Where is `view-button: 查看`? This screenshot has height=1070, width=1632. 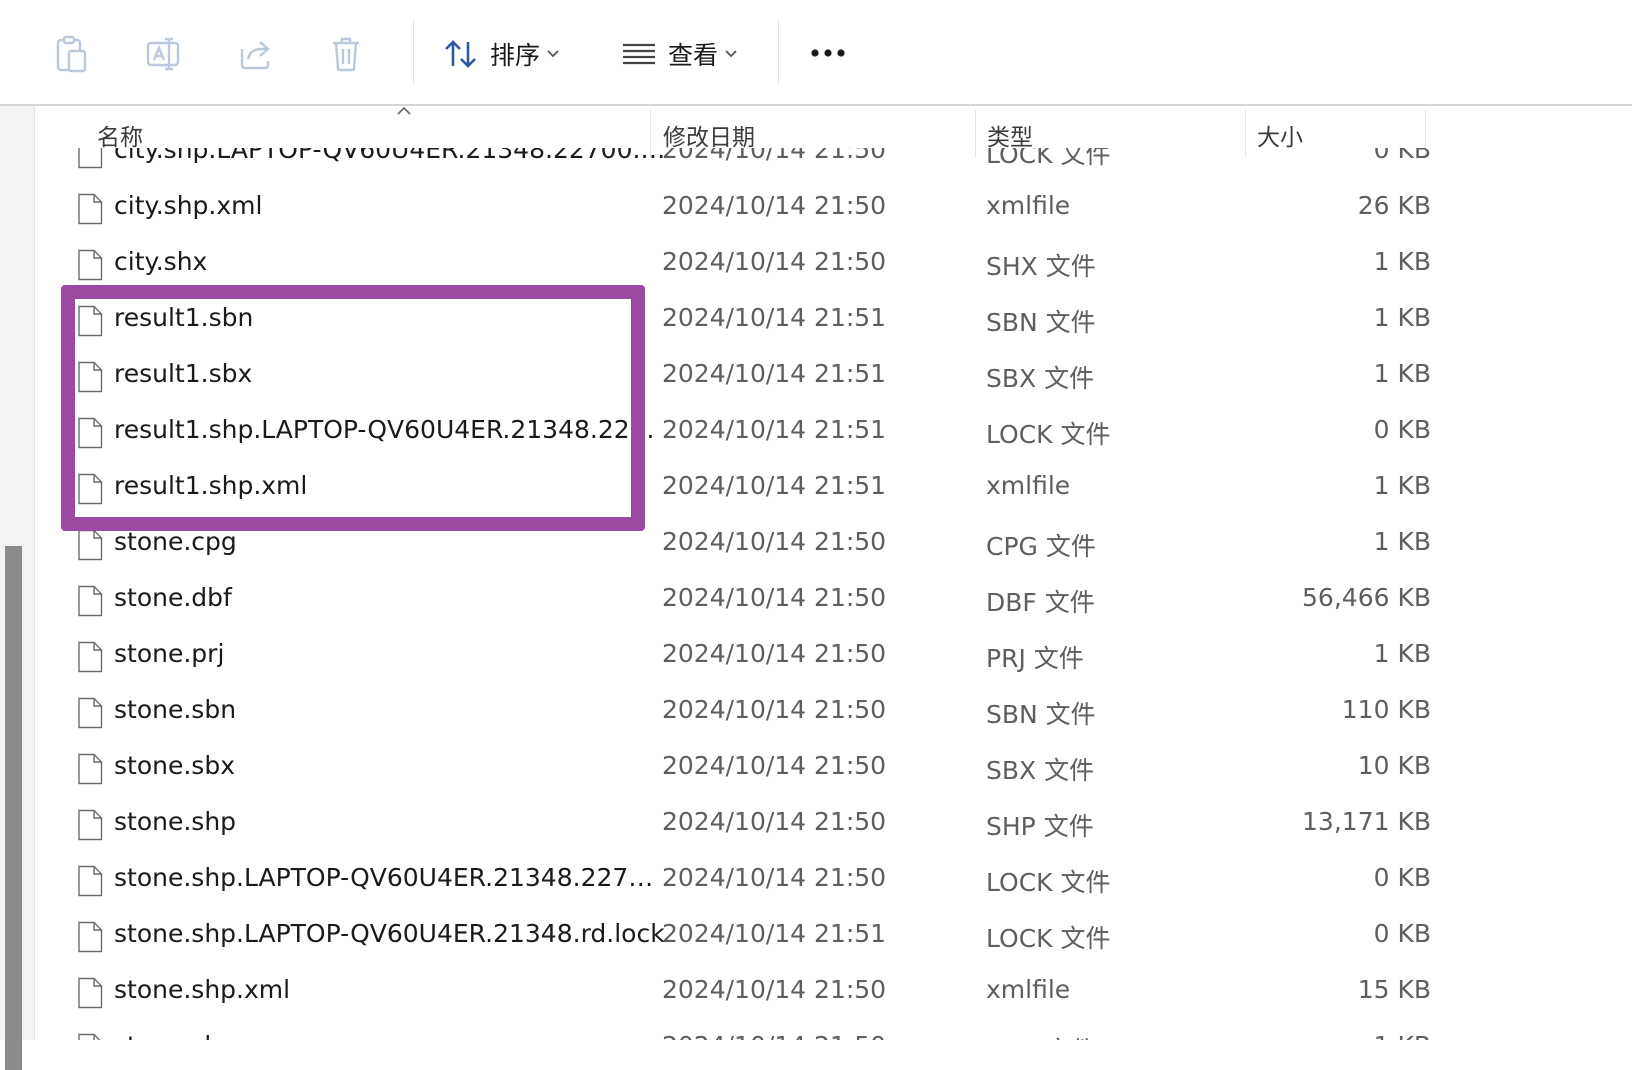 view-button: 查看 is located at coordinates (680, 54).